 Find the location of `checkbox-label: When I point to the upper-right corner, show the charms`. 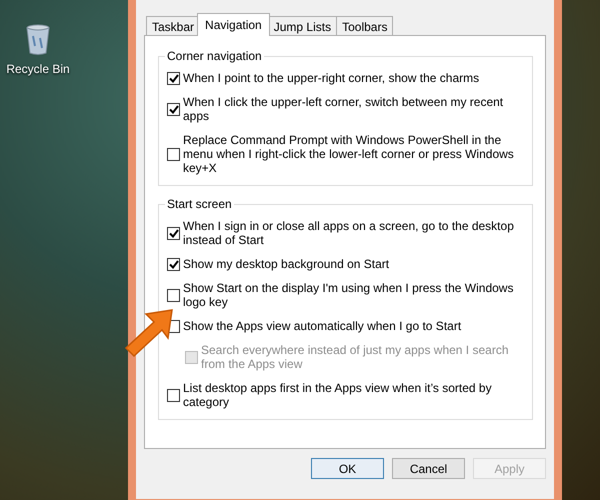

checkbox-label: When I point to the upper-right corner, show the charms is located at coordinates (331, 78).